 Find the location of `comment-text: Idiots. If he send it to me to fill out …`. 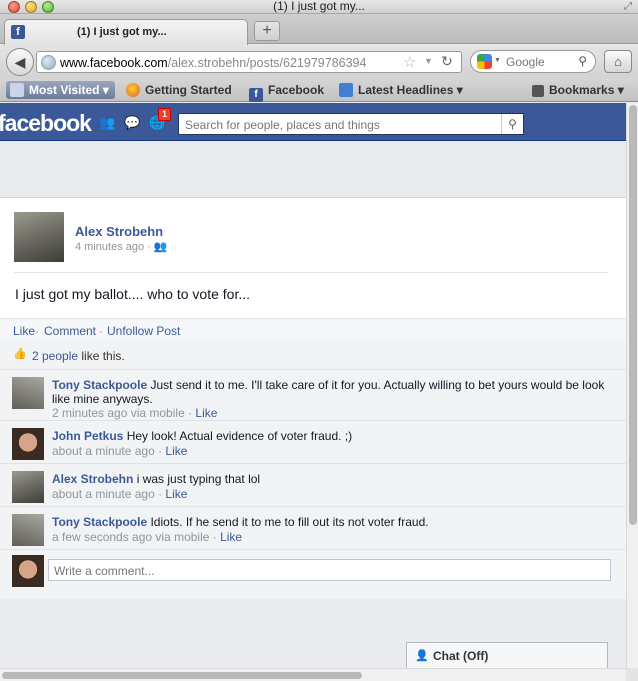

comment-text: Idiots. If he send it to me to fill out … is located at coordinates (288, 522).